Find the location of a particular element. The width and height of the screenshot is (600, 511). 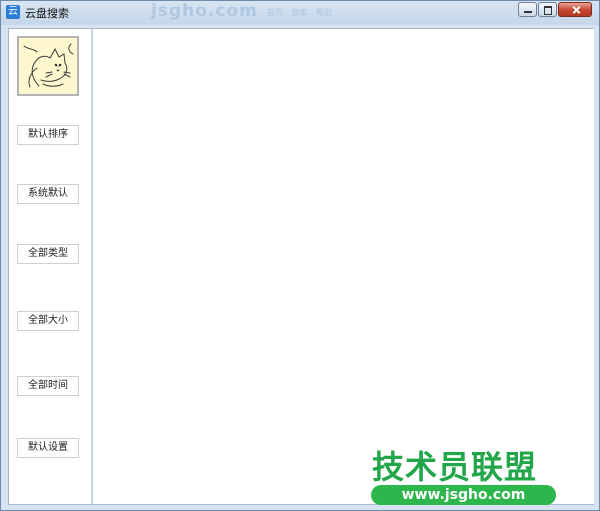

background-nav-links: 首页 搜索 帮助 is located at coordinates (300, 12).